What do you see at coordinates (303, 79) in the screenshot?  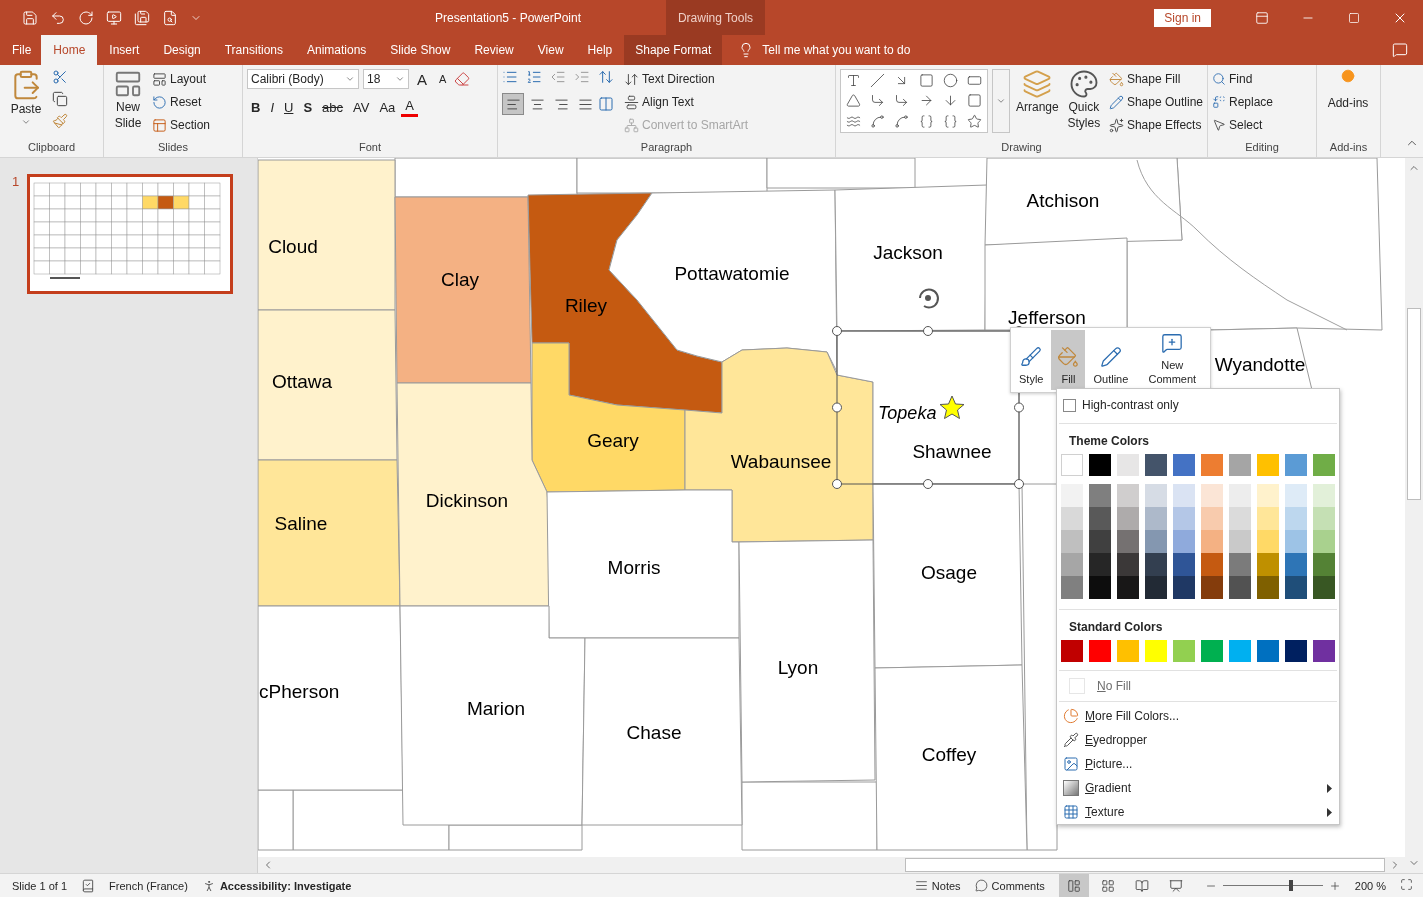 I see `font-family-field: Calibri (Body)` at bounding box center [303, 79].